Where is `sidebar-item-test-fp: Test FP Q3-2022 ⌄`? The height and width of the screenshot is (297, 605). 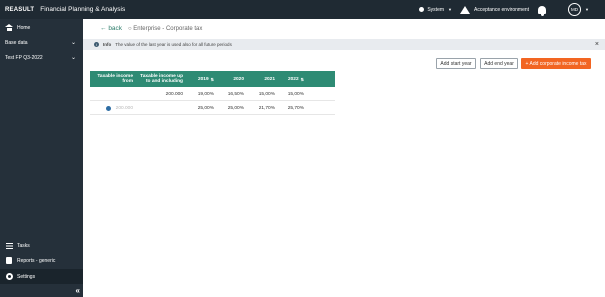 sidebar-item-test-fp: Test FP Q3-2022 ⌄ is located at coordinates (41, 57).